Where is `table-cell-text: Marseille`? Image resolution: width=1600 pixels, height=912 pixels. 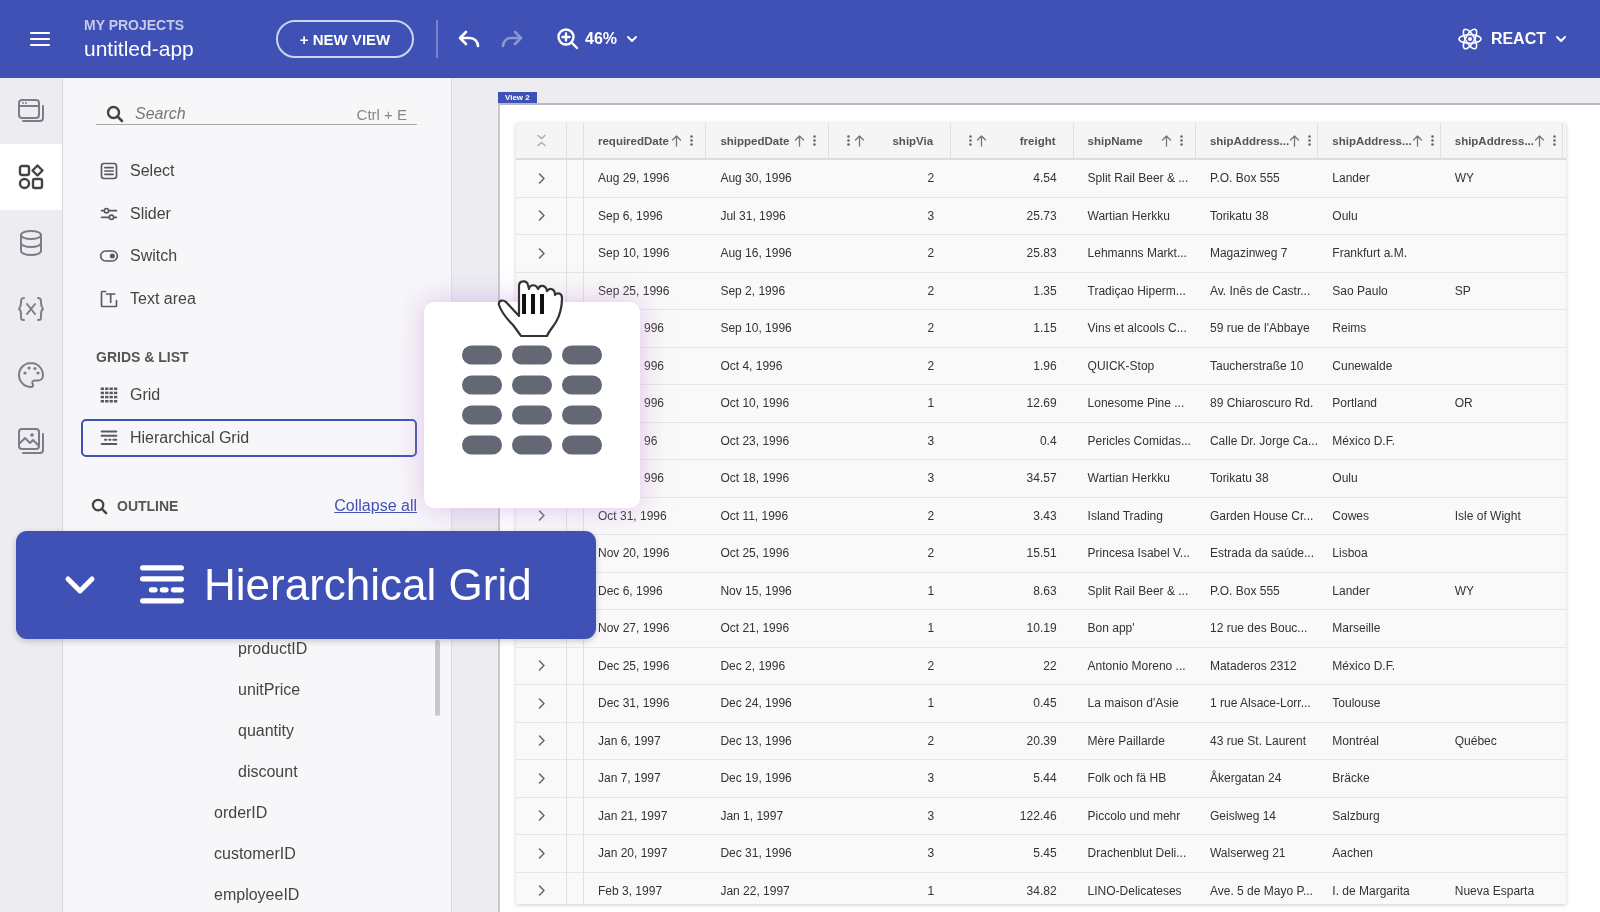 table-cell-text: Marseille is located at coordinates (1356, 628).